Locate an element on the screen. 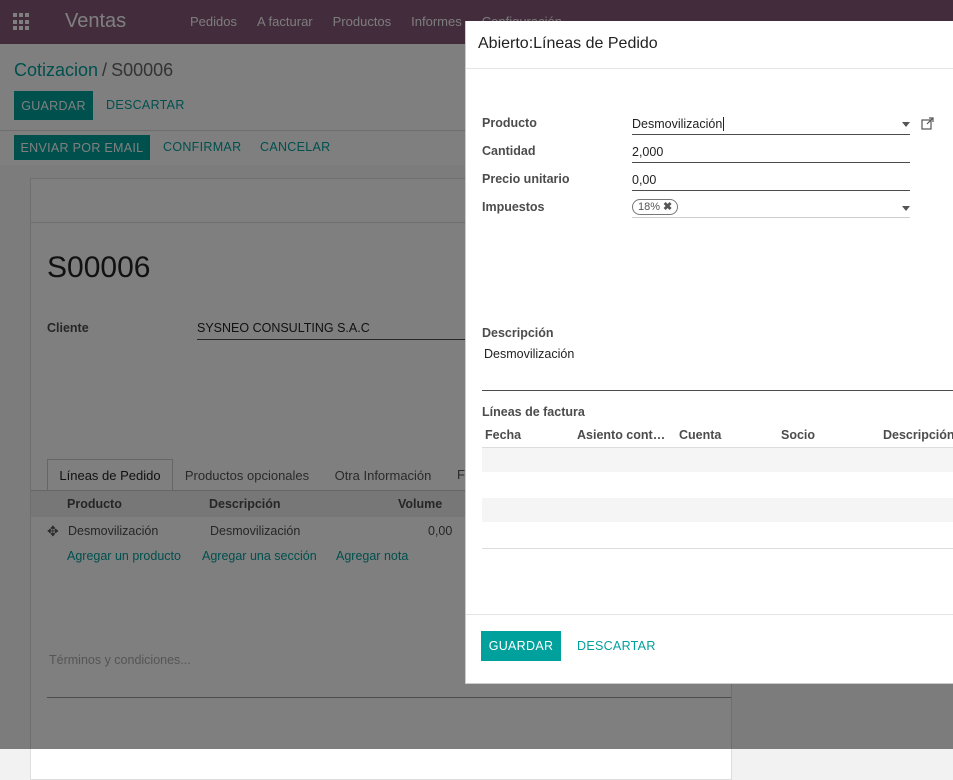 The width and height of the screenshot is (953, 780). invoice-col-cuenta: Cuenta is located at coordinates (700, 435).